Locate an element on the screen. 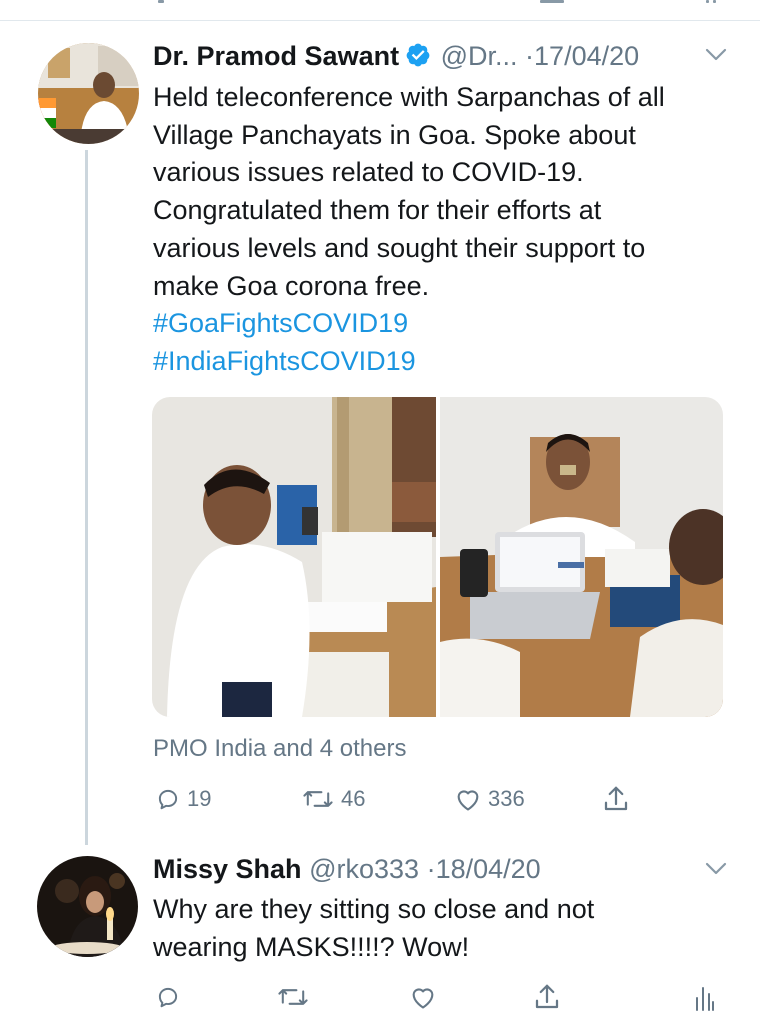 The height and width of the screenshot is (1024, 760). author-name: Dr. Pramod Sawant is located at coordinates (276, 56).